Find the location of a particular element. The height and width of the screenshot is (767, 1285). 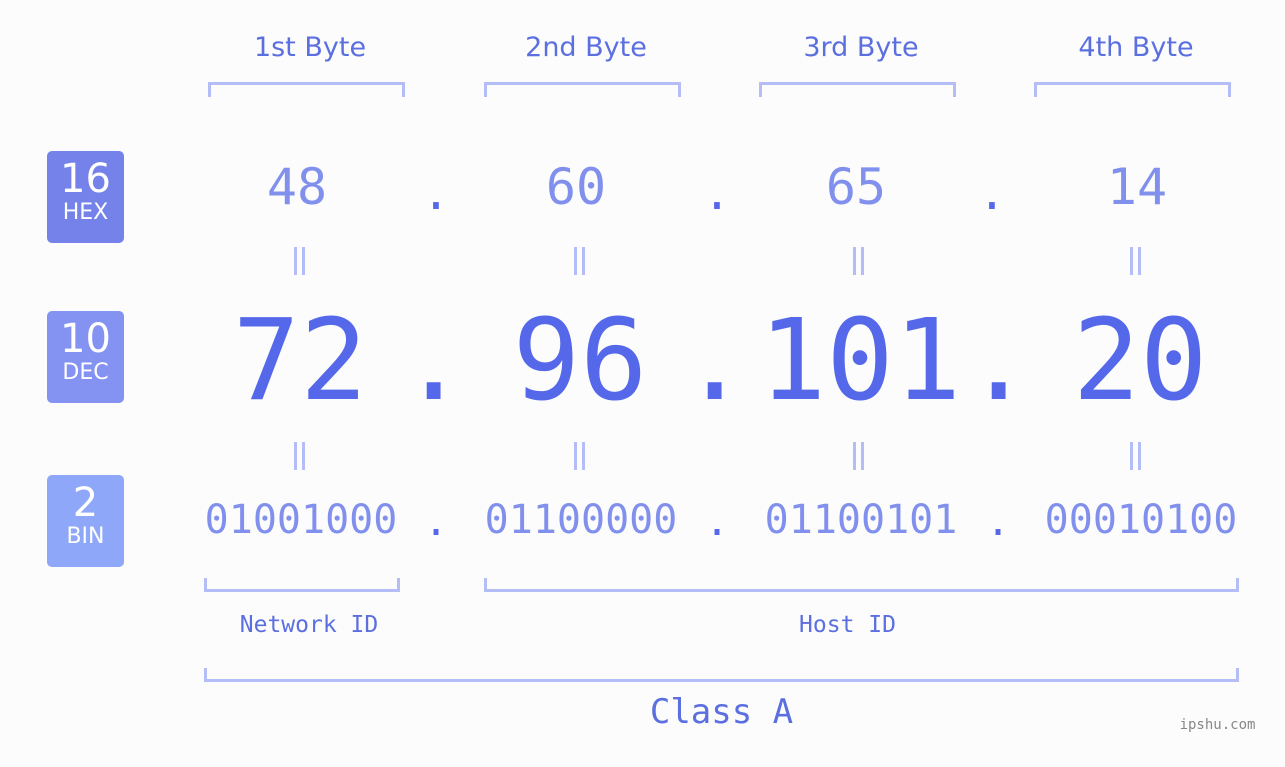

class-bracket is located at coordinates (721, 675).